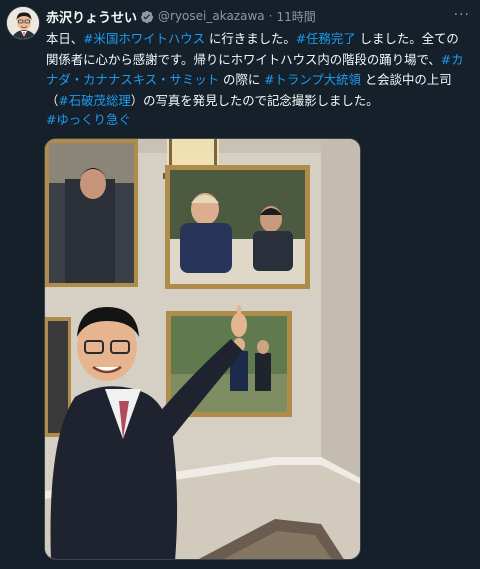  I want to click on hashtag-link: #米国ホワイトハウス, so click(144, 38).